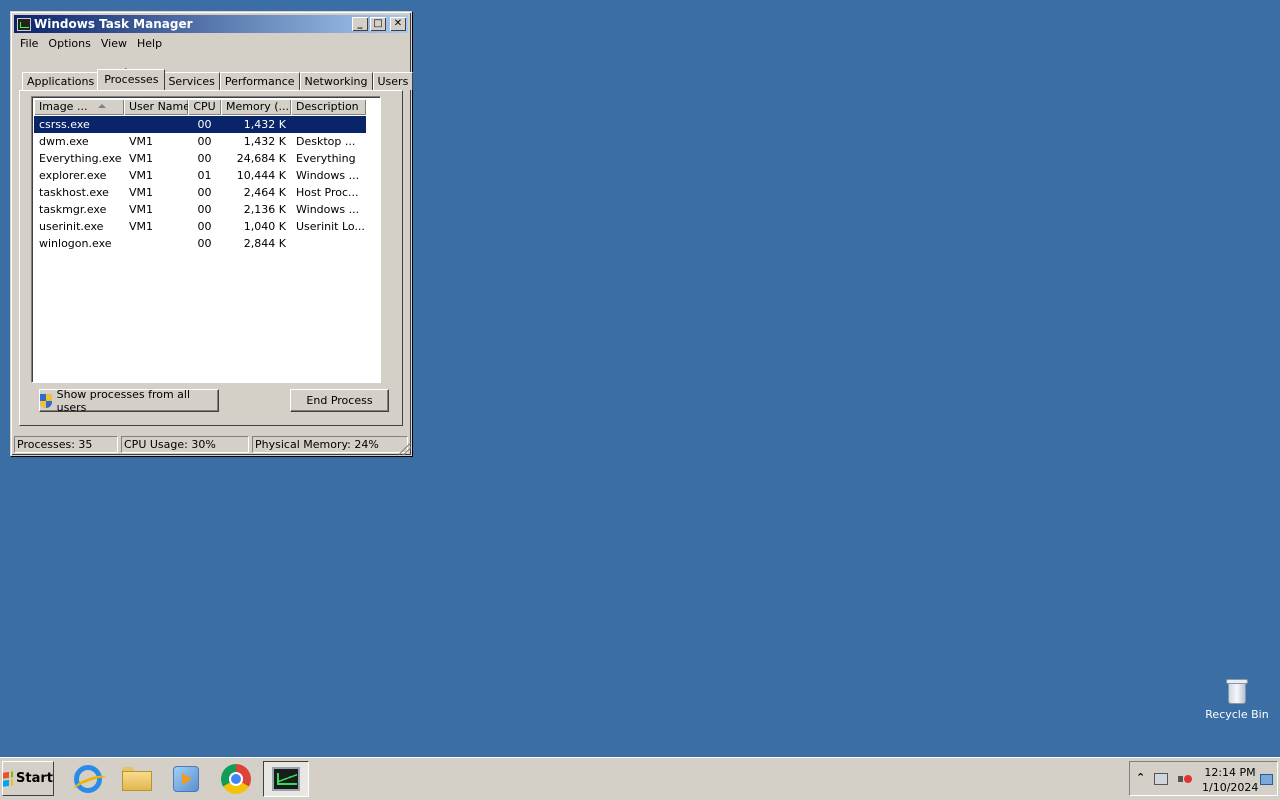 The width and height of the screenshot is (1280, 800). What do you see at coordinates (339, 400) in the screenshot?
I see `end-process-button: End Process` at bounding box center [339, 400].